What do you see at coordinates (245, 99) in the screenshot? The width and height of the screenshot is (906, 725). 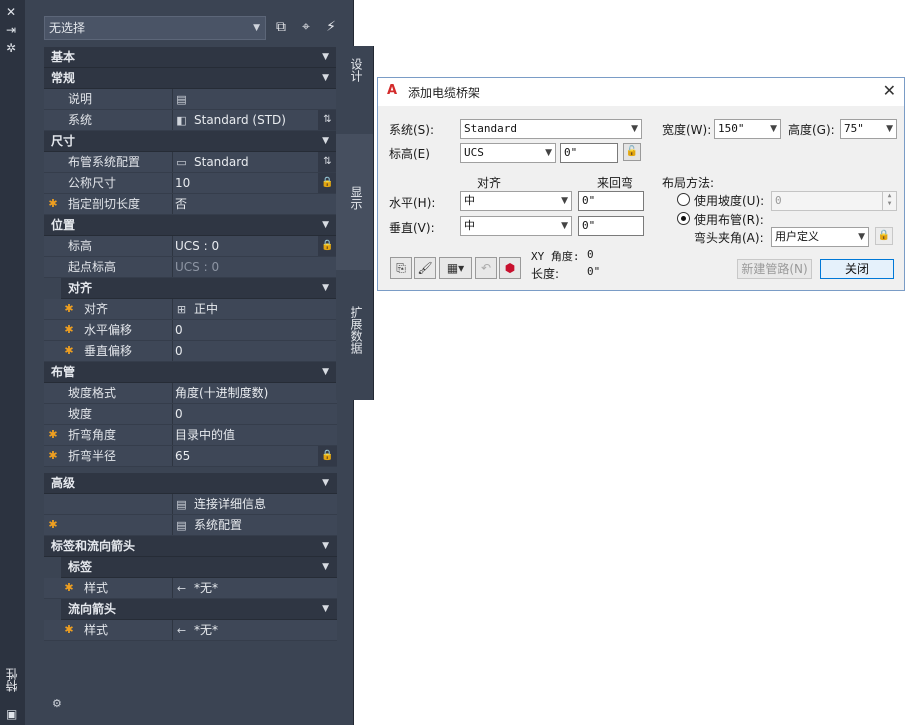 I see `prop-value: ▤` at bounding box center [245, 99].